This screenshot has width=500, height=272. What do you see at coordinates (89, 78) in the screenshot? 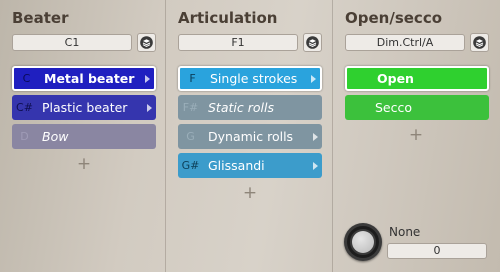
I see `item-label: Metal beater` at bounding box center [89, 78].